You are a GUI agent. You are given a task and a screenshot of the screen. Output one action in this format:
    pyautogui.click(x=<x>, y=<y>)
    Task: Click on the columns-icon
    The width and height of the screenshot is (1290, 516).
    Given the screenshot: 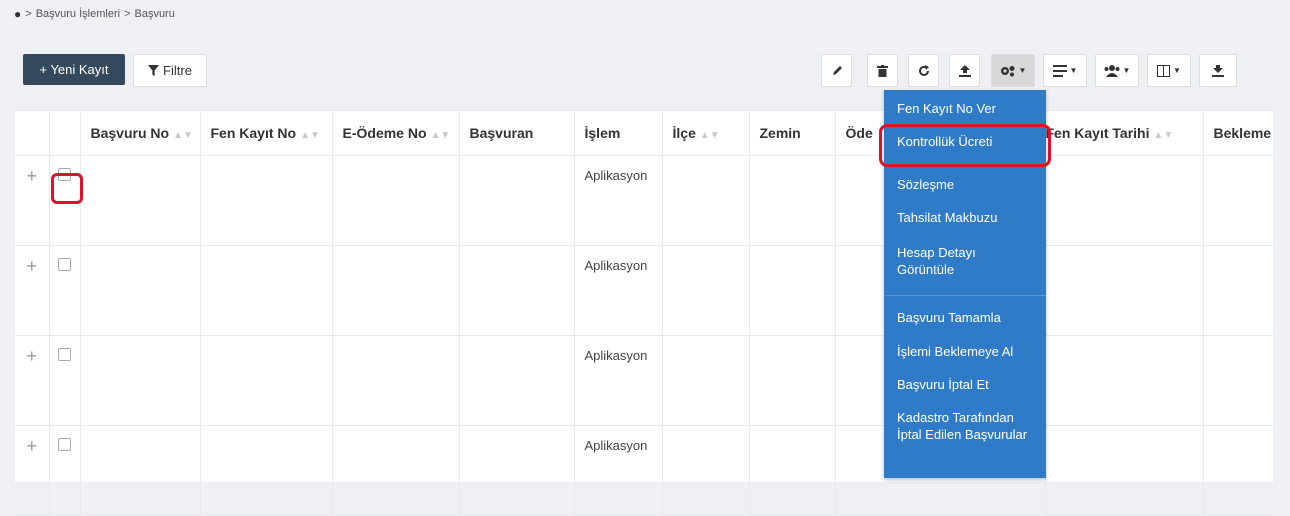 What is the action you would take?
    pyautogui.click(x=1164, y=70)
    